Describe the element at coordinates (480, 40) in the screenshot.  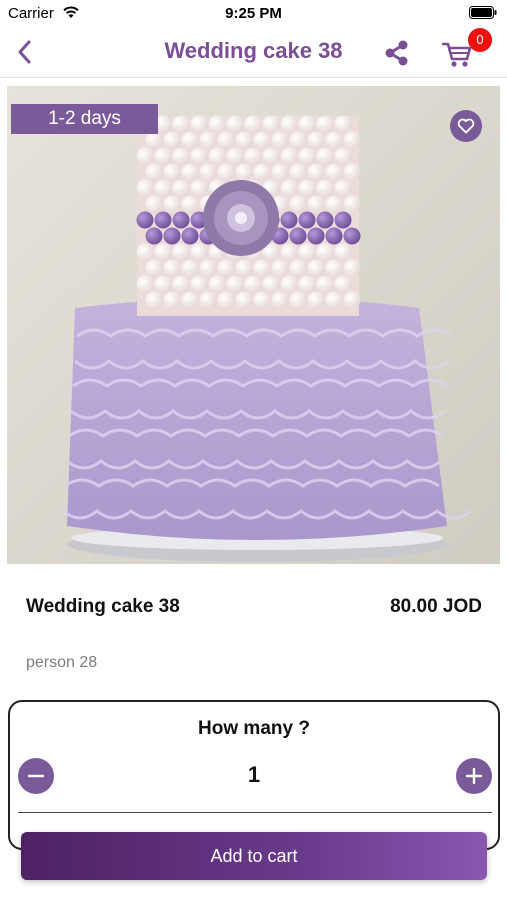
I see `cart-count-badge: 0` at that location.